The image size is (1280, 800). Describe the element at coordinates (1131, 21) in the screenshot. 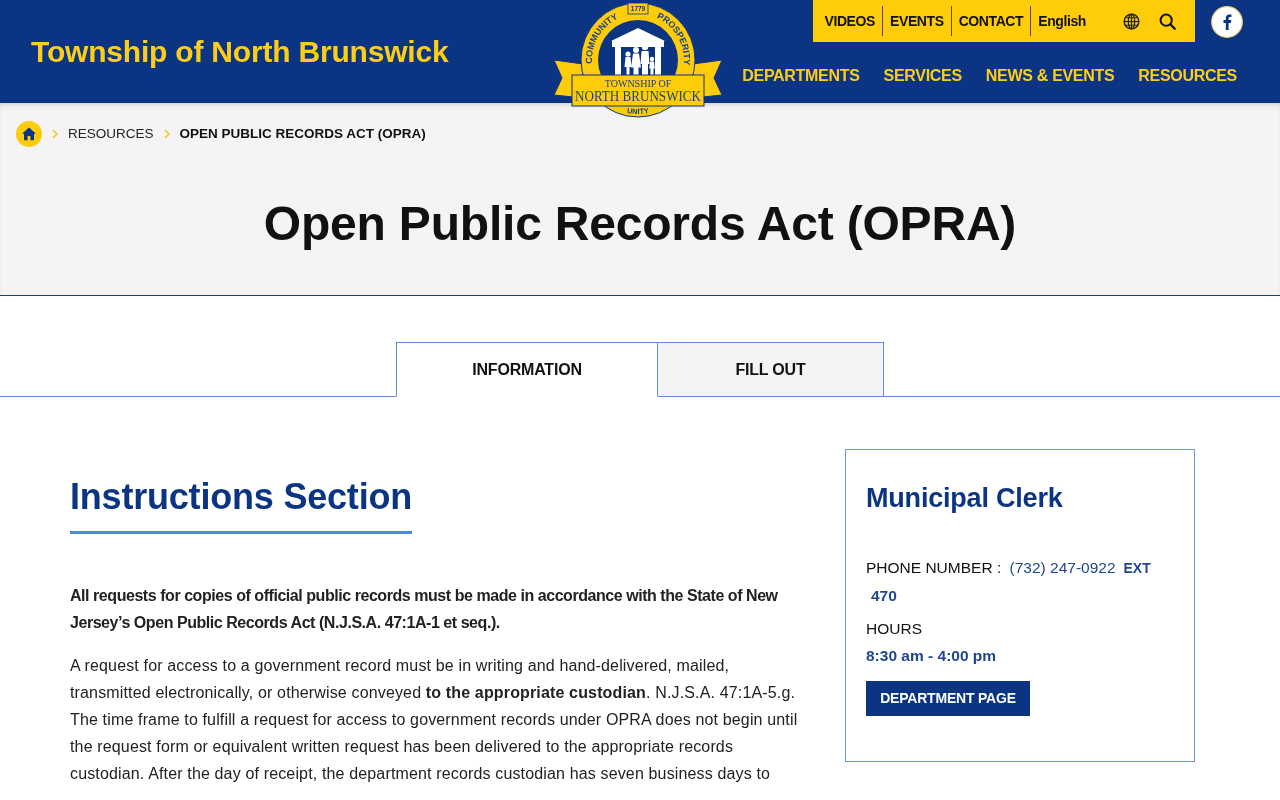

I see `globe-icon` at that location.